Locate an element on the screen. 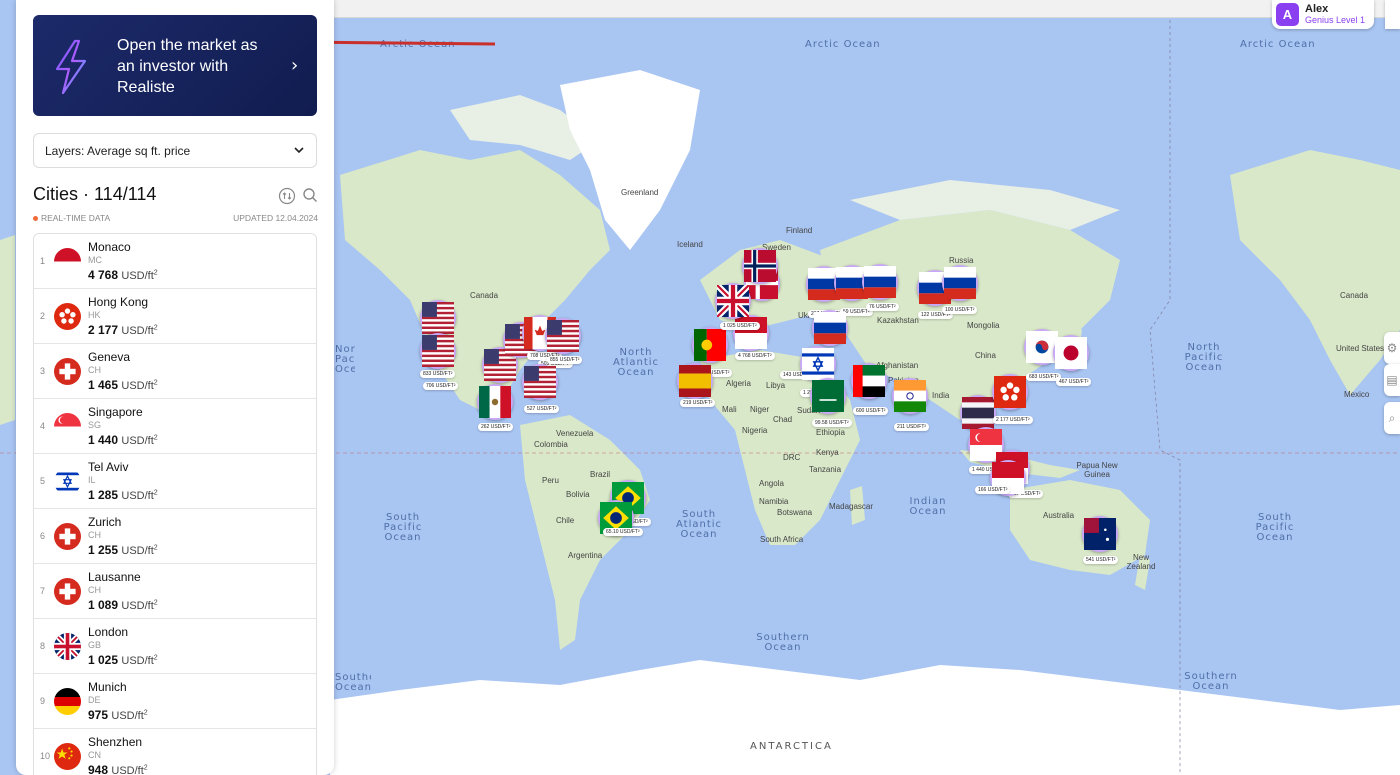  city-marker: Seattle is located at coordinates (438, 318).